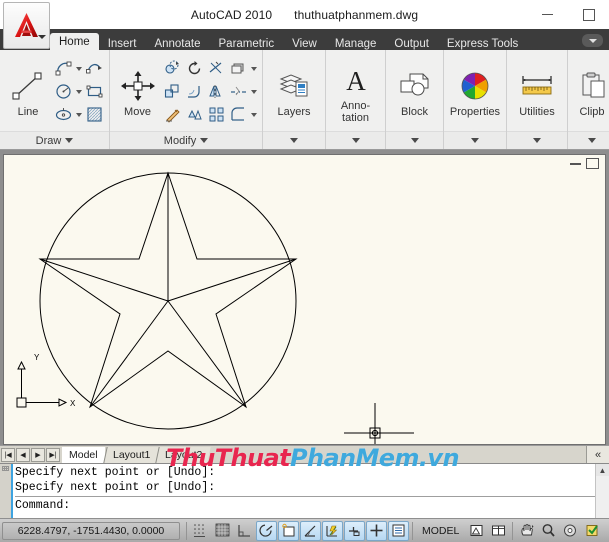 The width and height of the screenshot is (609, 542). Describe the element at coordinates (379, 423) in the screenshot. I see `crosshair-cursor` at that location.